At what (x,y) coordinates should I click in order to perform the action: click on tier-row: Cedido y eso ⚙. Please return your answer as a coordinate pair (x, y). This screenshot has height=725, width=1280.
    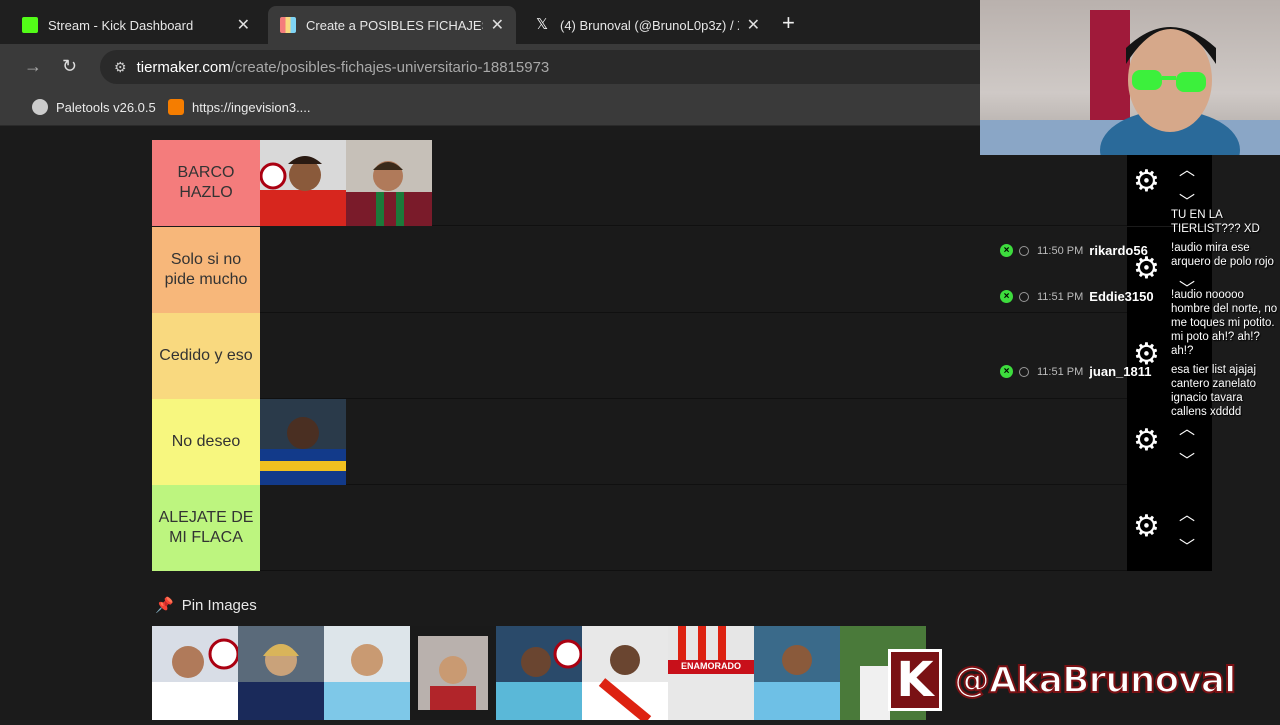
    Looking at the image, I should click on (682, 356).